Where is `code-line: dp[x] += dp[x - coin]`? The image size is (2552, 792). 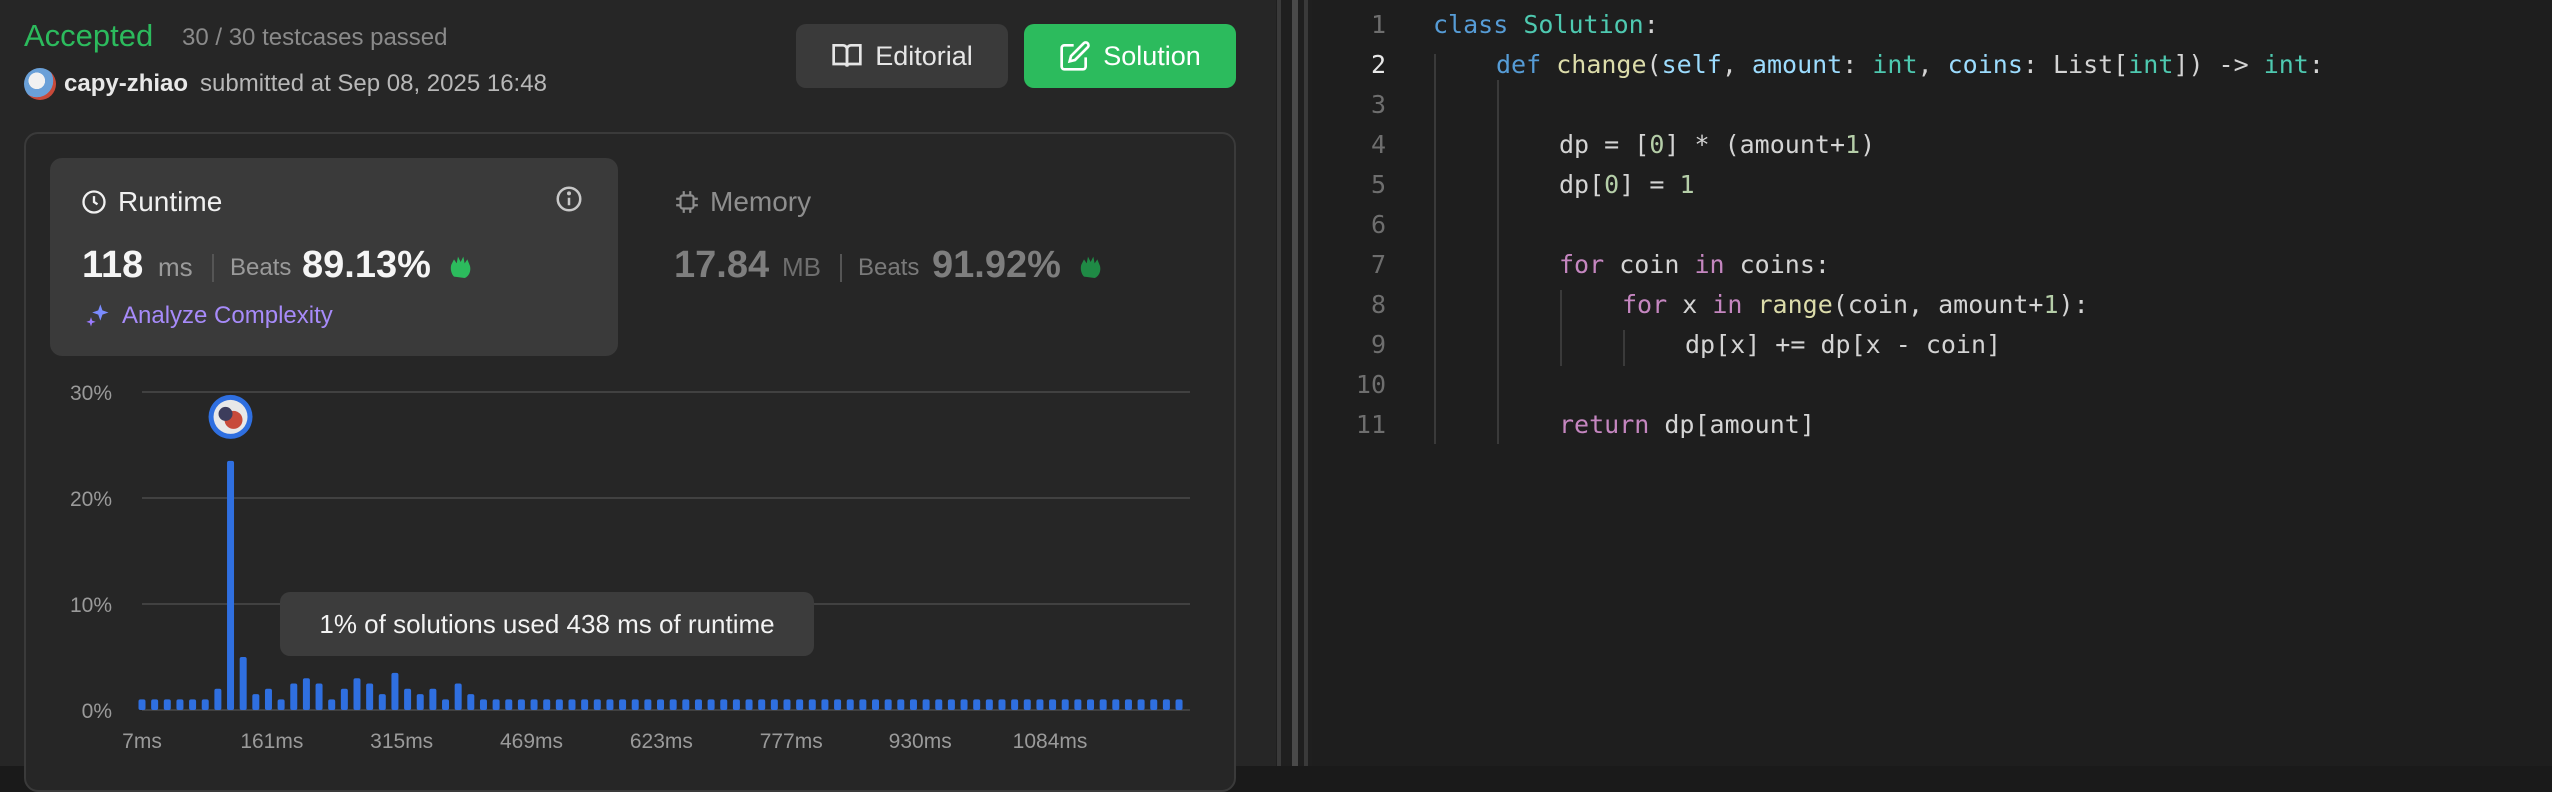 code-line: dp[x] += dp[x - coin] is located at coordinates (1843, 344).